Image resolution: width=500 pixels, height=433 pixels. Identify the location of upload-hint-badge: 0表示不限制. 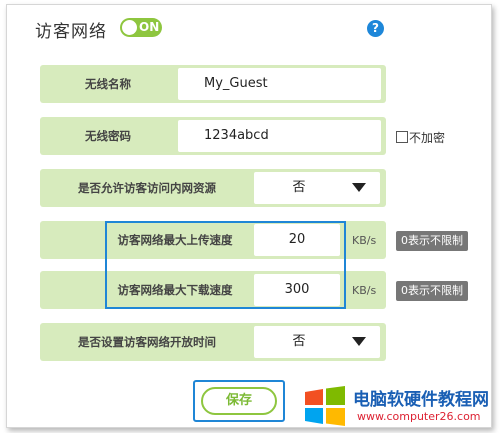
(432, 241).